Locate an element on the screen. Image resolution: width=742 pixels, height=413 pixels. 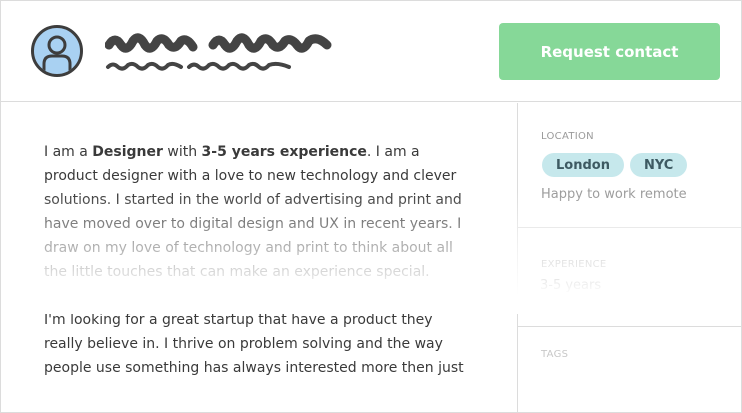
experience-value: 3-5 years is located at coordinates (571, 285).